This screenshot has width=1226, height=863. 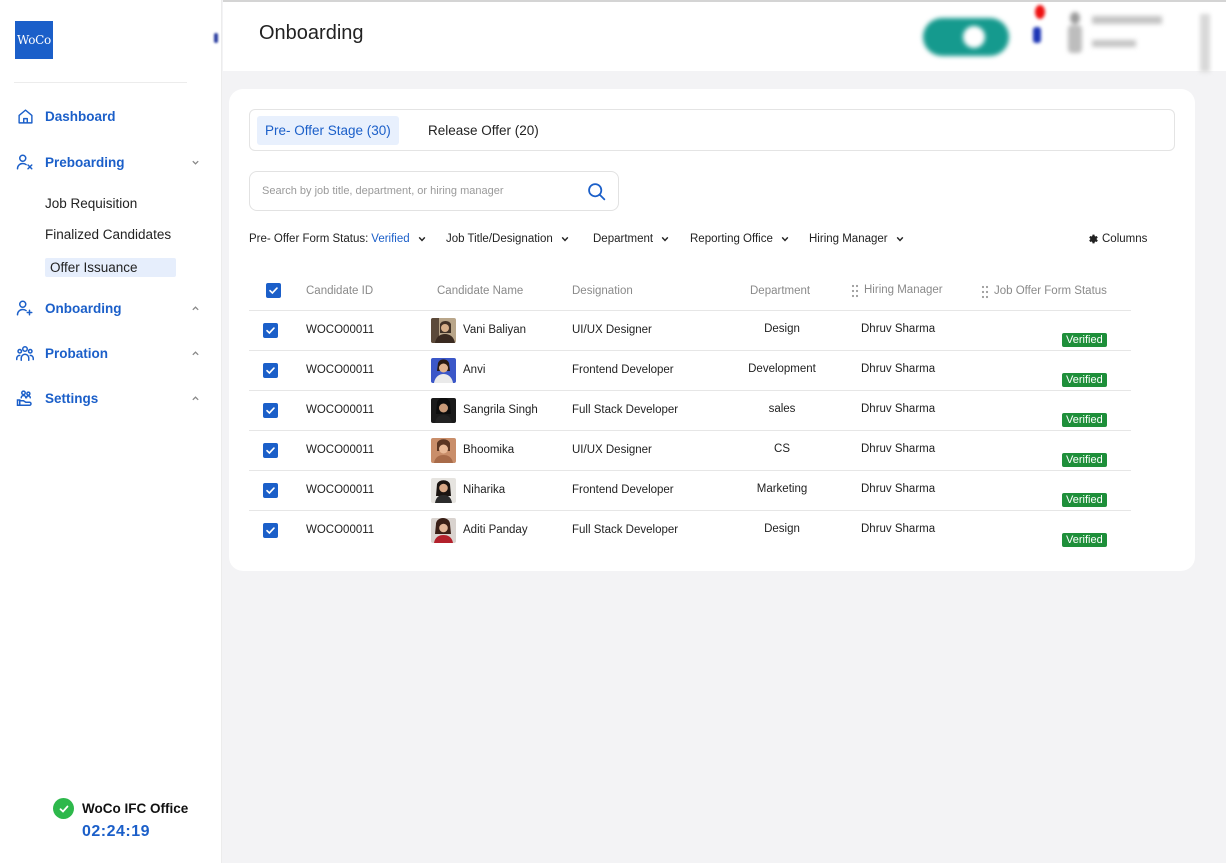 What do you see at coordinates (1050, 291) in the screenshot?
I see `col-job-offer-form-status: Job Offer Form Status` at bounding box center [1050, 291].